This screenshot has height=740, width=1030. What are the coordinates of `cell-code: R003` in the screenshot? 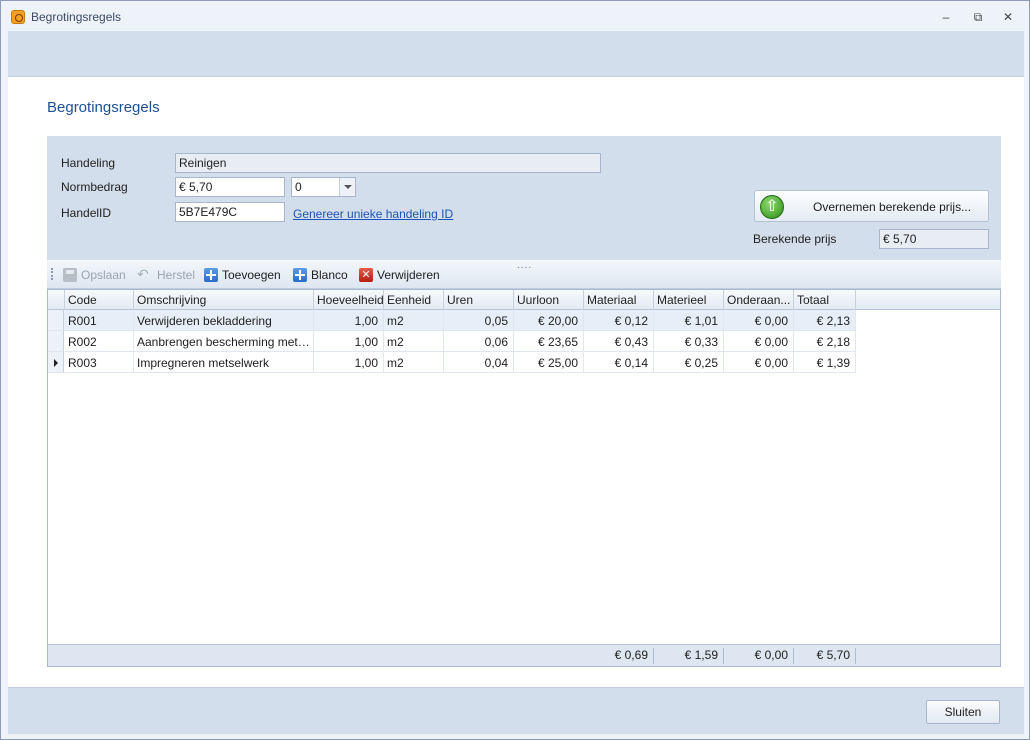 It's located at (99, 362).